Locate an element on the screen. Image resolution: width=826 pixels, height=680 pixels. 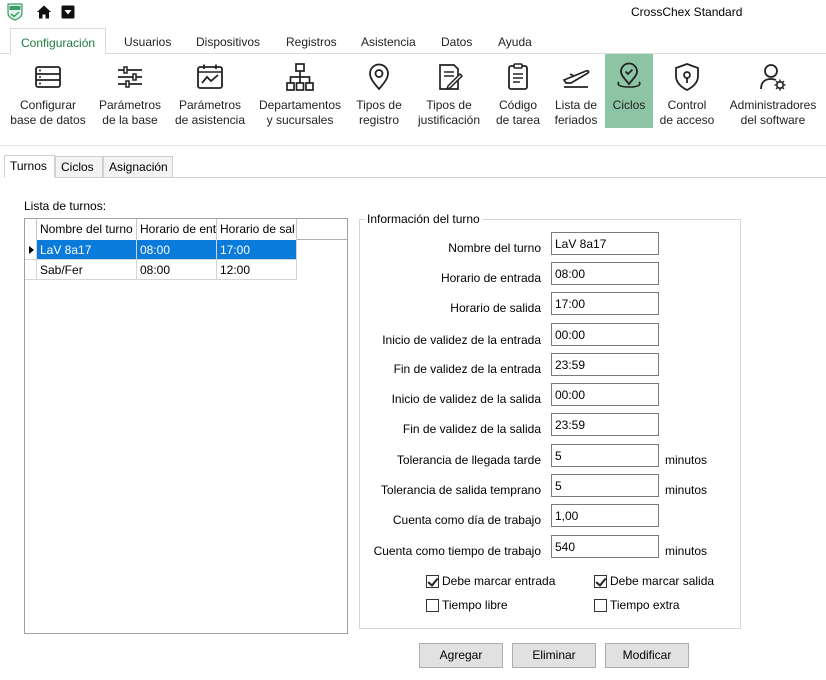
exit-time-input is located at coordinates (605, 303).